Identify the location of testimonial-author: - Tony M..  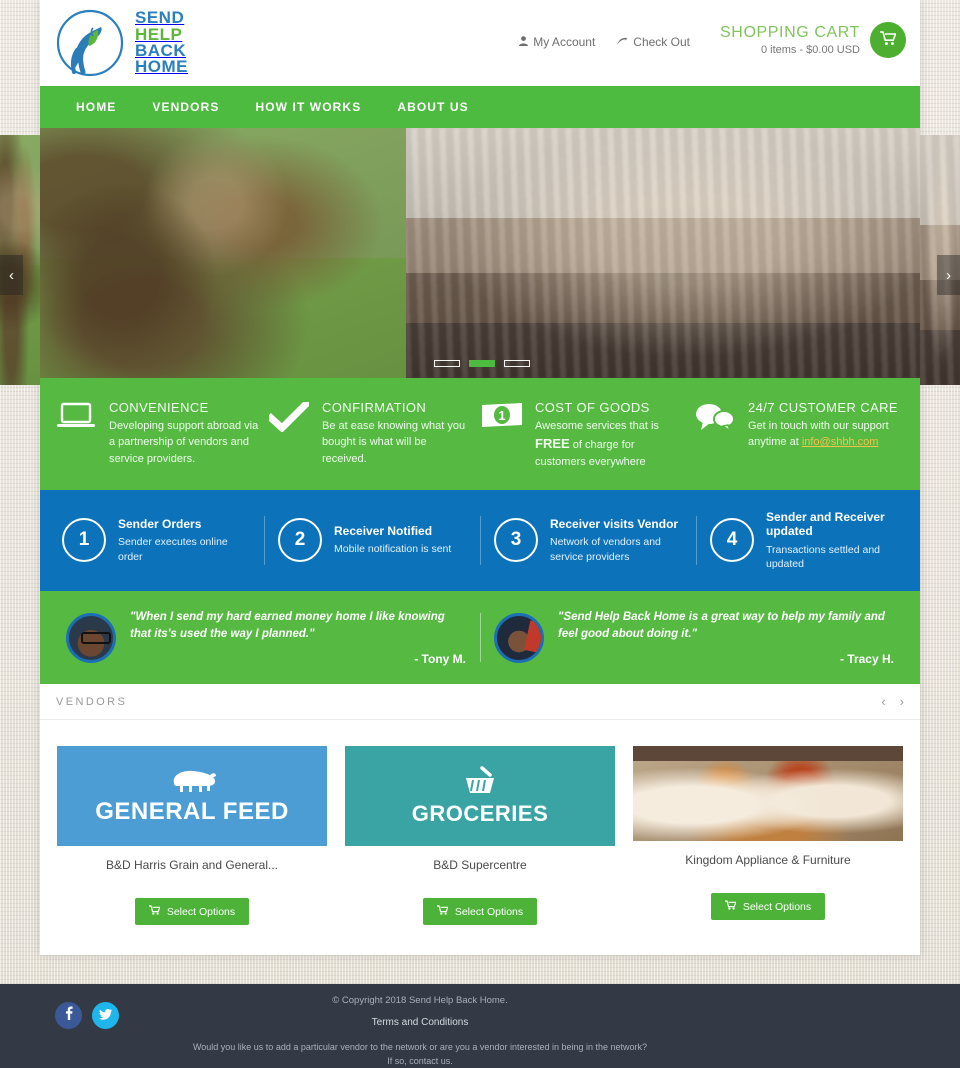
(440, 659).